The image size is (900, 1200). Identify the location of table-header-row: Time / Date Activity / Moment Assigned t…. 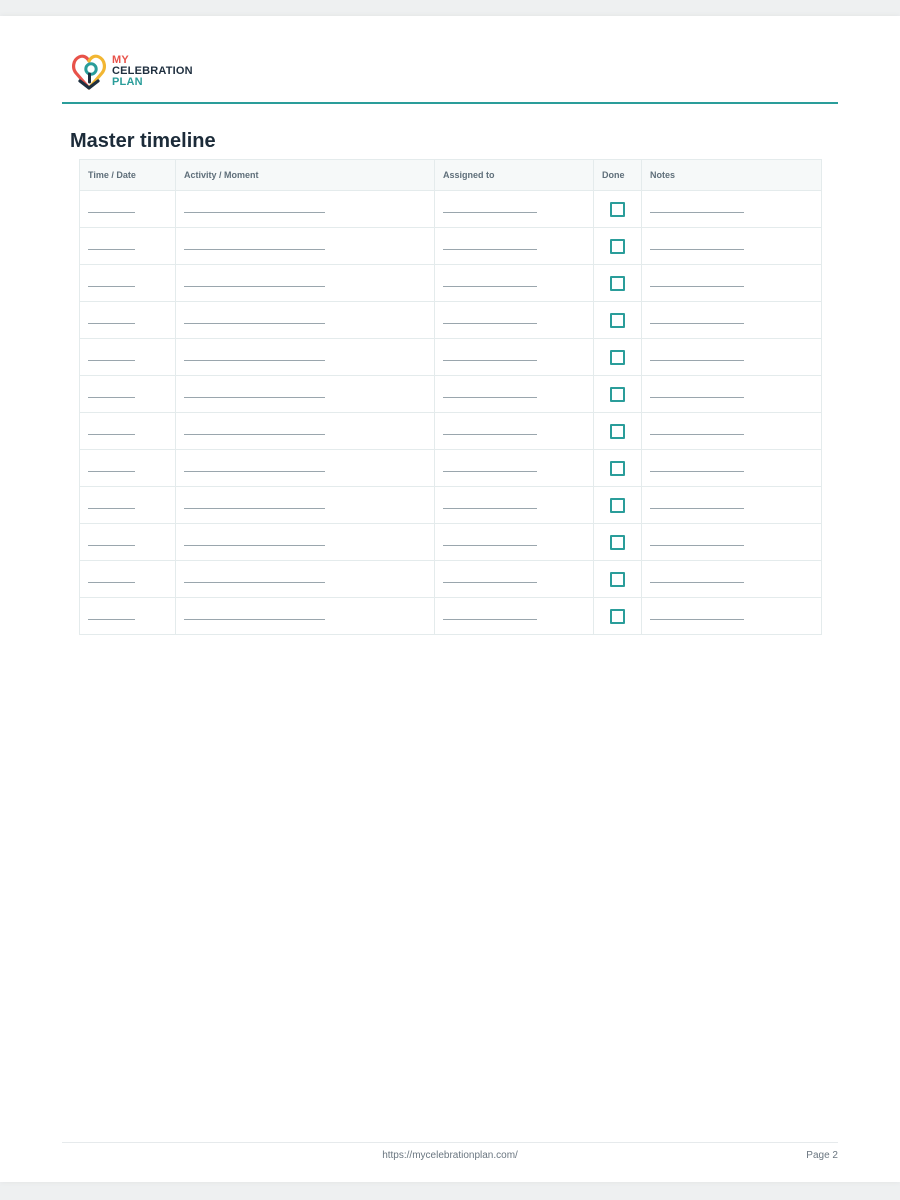
(450, 175).